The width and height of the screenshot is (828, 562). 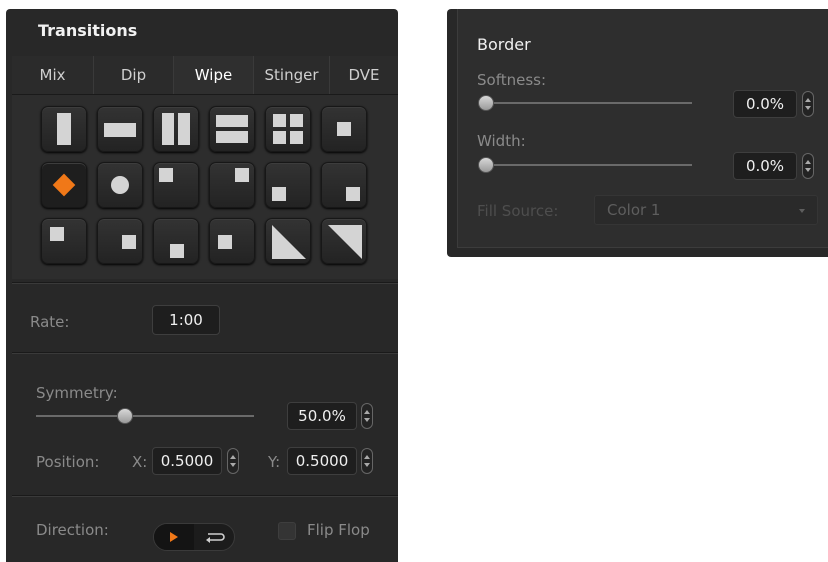 What do you see at coordinates (77, 393) in the screenshot?
I see `symmetry-label: Symmetry:` at bounding box center [77, 393].